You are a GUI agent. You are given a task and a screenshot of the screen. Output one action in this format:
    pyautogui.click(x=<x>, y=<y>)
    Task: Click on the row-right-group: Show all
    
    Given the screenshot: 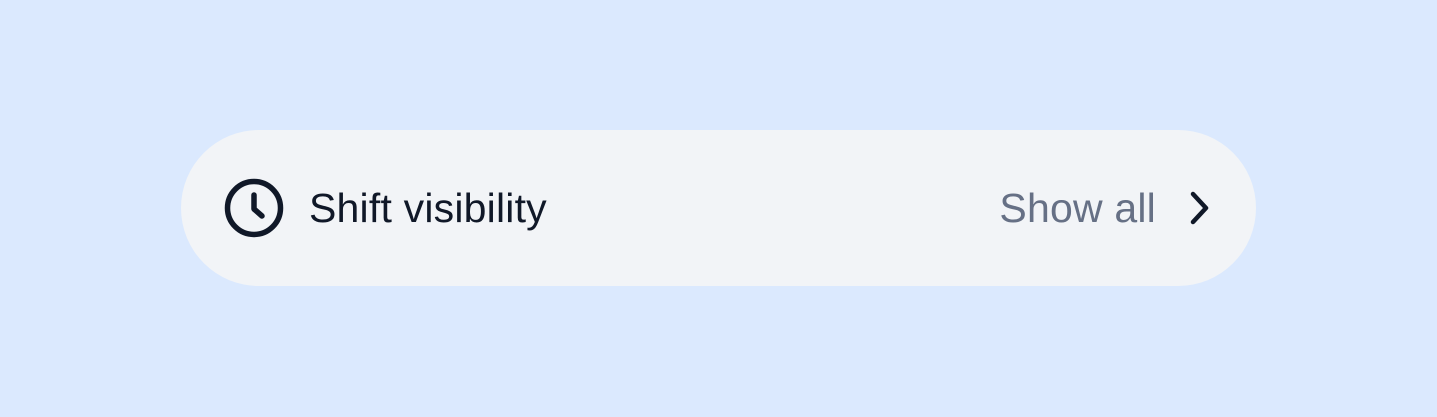 What is the action you would take?
    pyautogui.click(x=1106, y=208)
    